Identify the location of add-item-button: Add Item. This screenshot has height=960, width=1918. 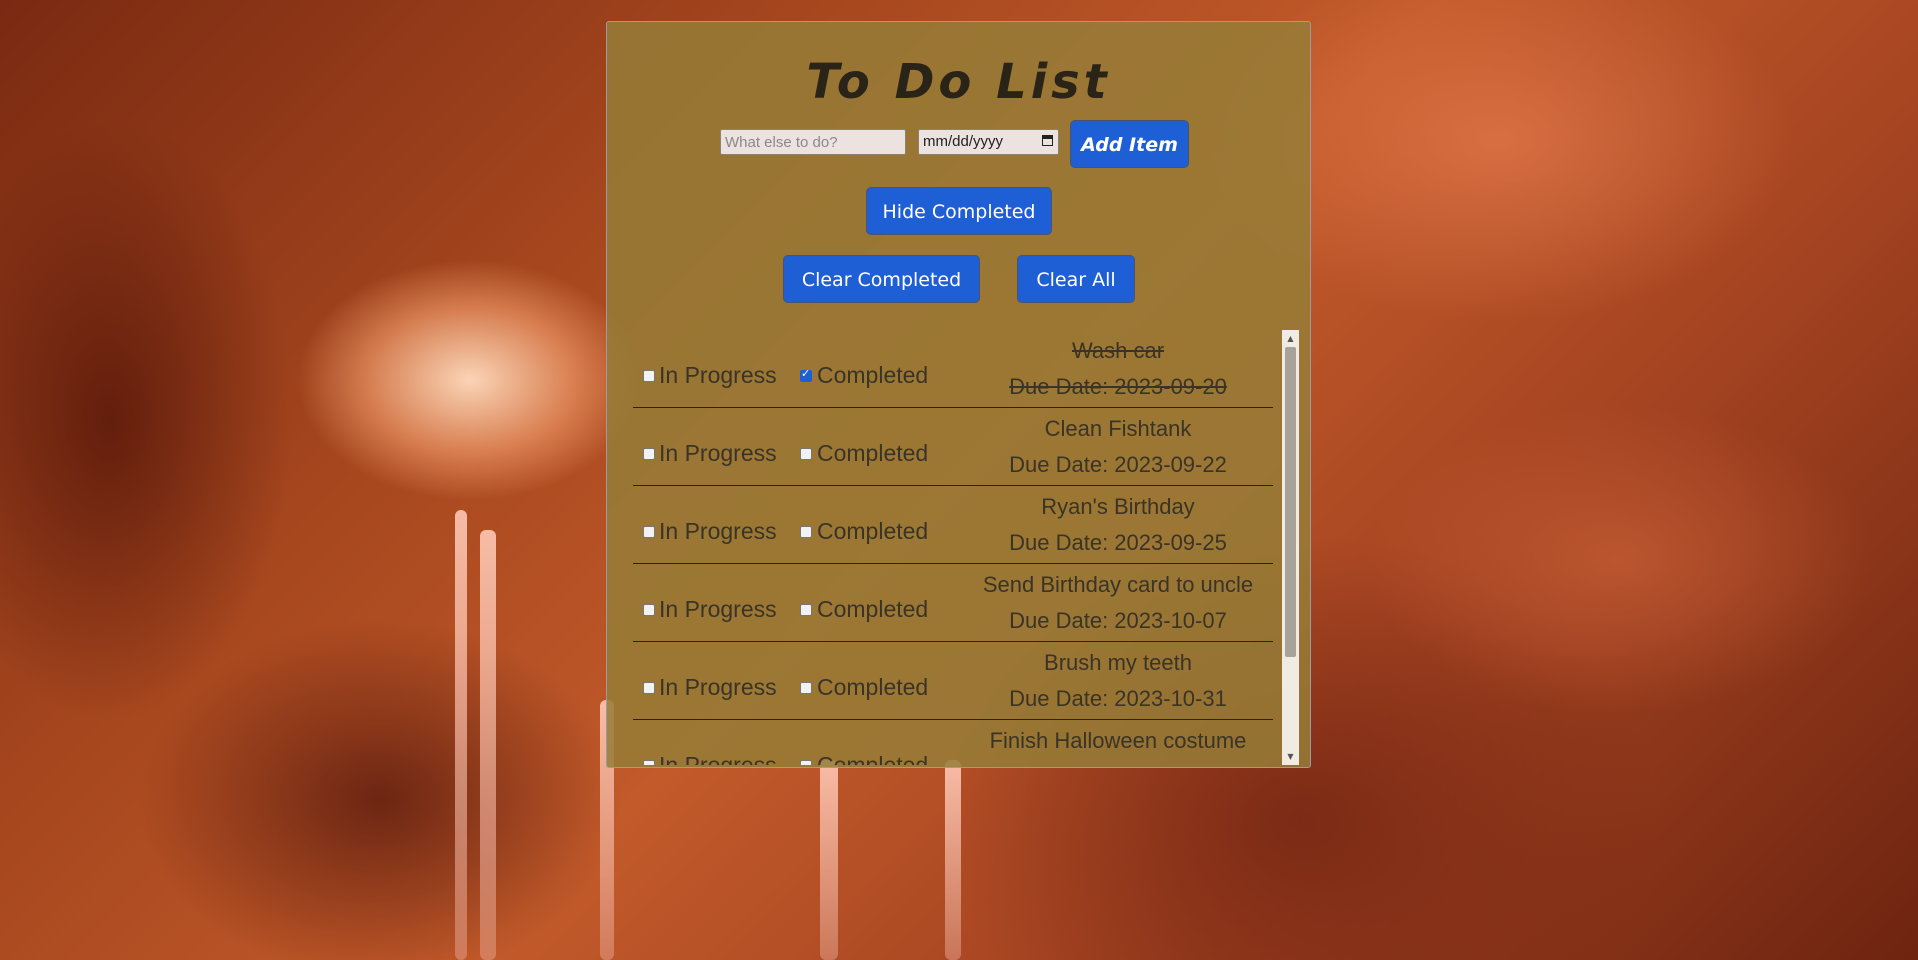
(1129, 144).